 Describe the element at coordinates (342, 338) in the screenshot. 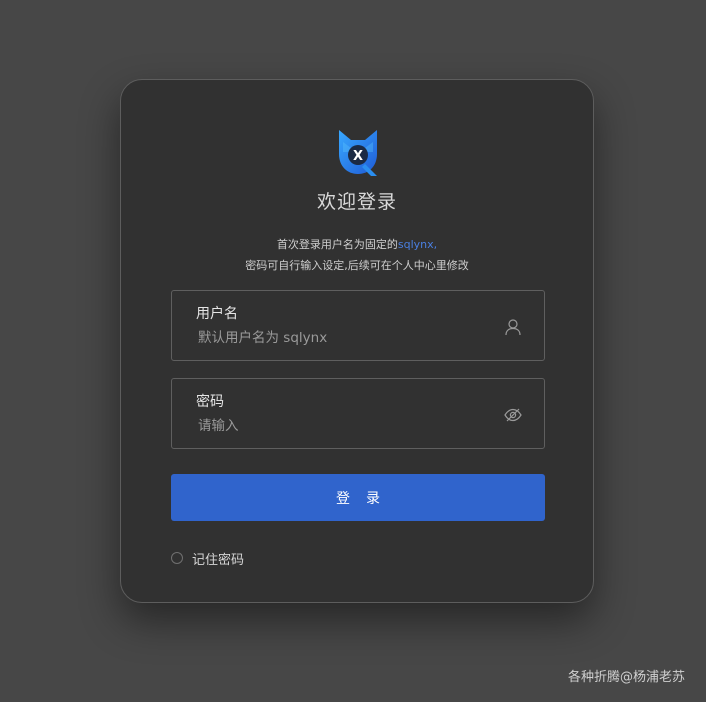

I see `username-input` at that location.